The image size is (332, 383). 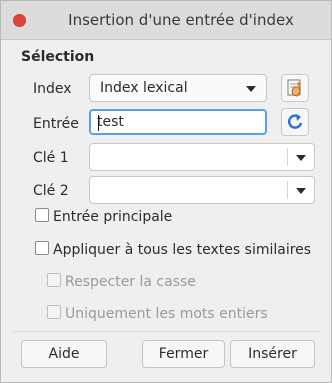 What do you see at coordinates (110, 122) in the screenshot?
I see `entry-value: test` at bounding box center [110, 122].